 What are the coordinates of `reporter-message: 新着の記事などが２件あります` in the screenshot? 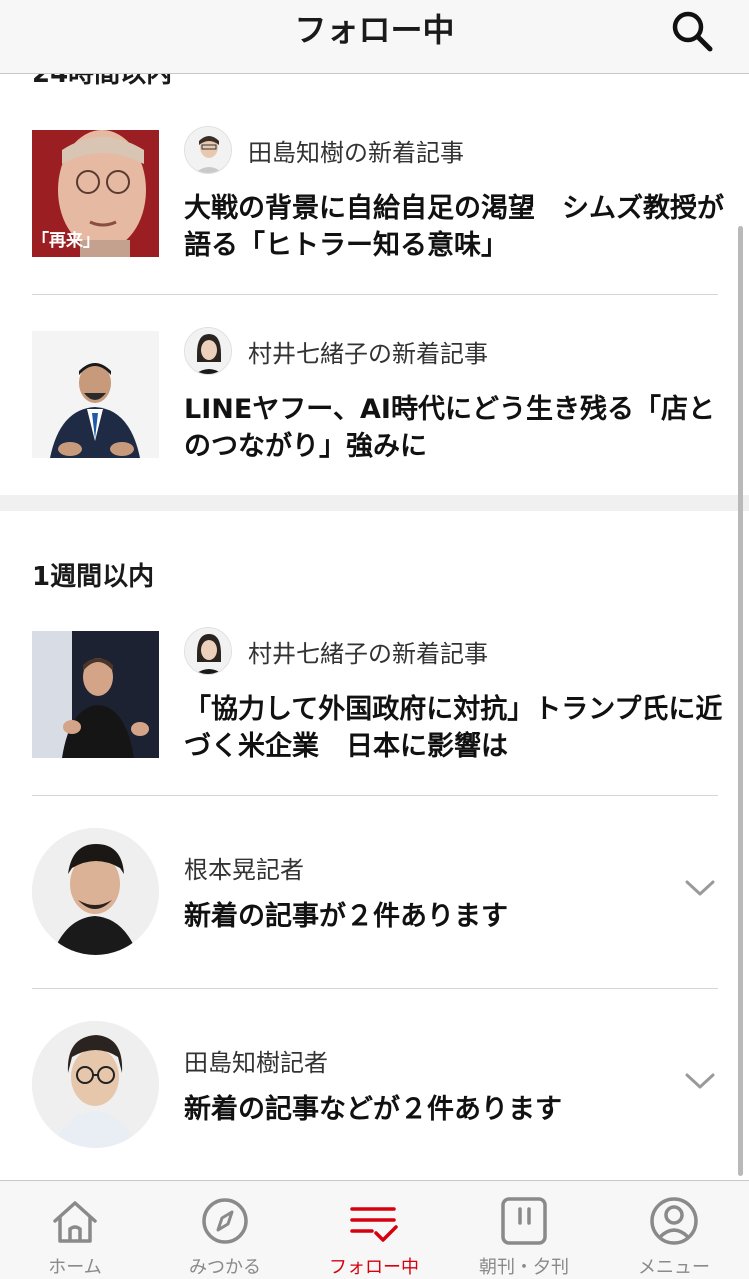 It's located at (373, 1109).